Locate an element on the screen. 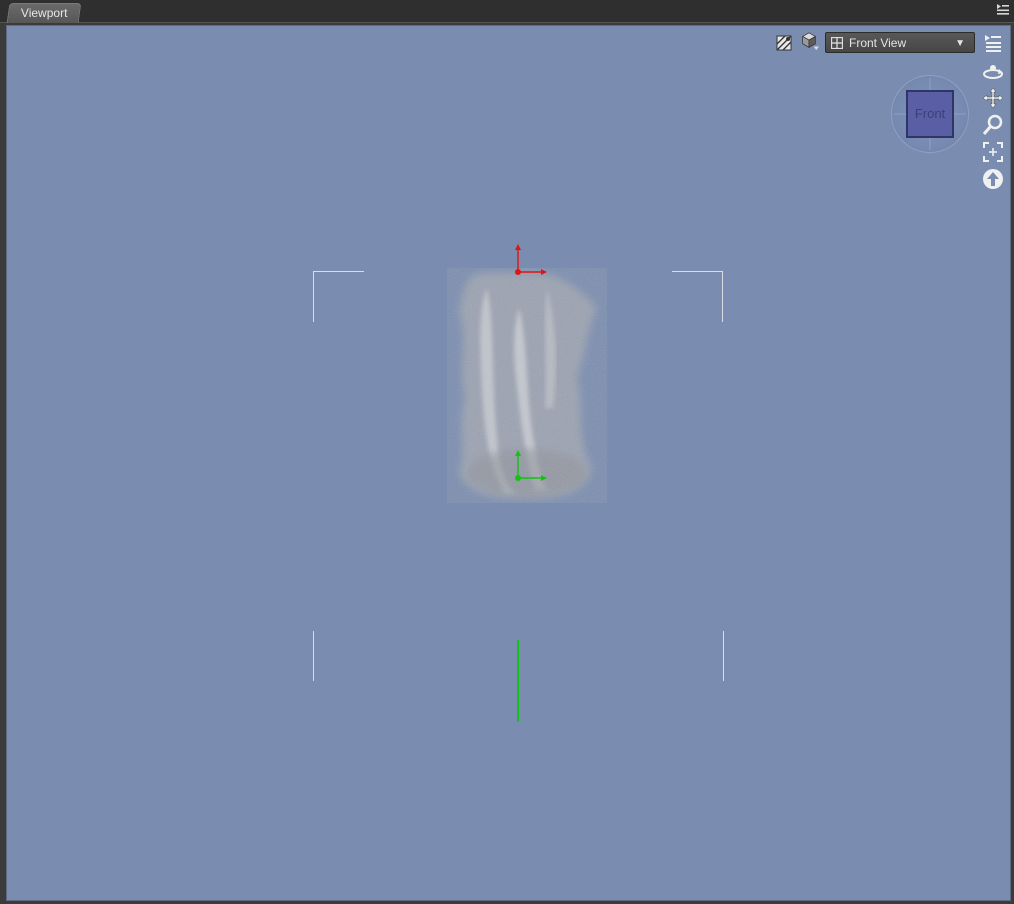  view-select: Front View ▼ is located at coordinates (900, 42).